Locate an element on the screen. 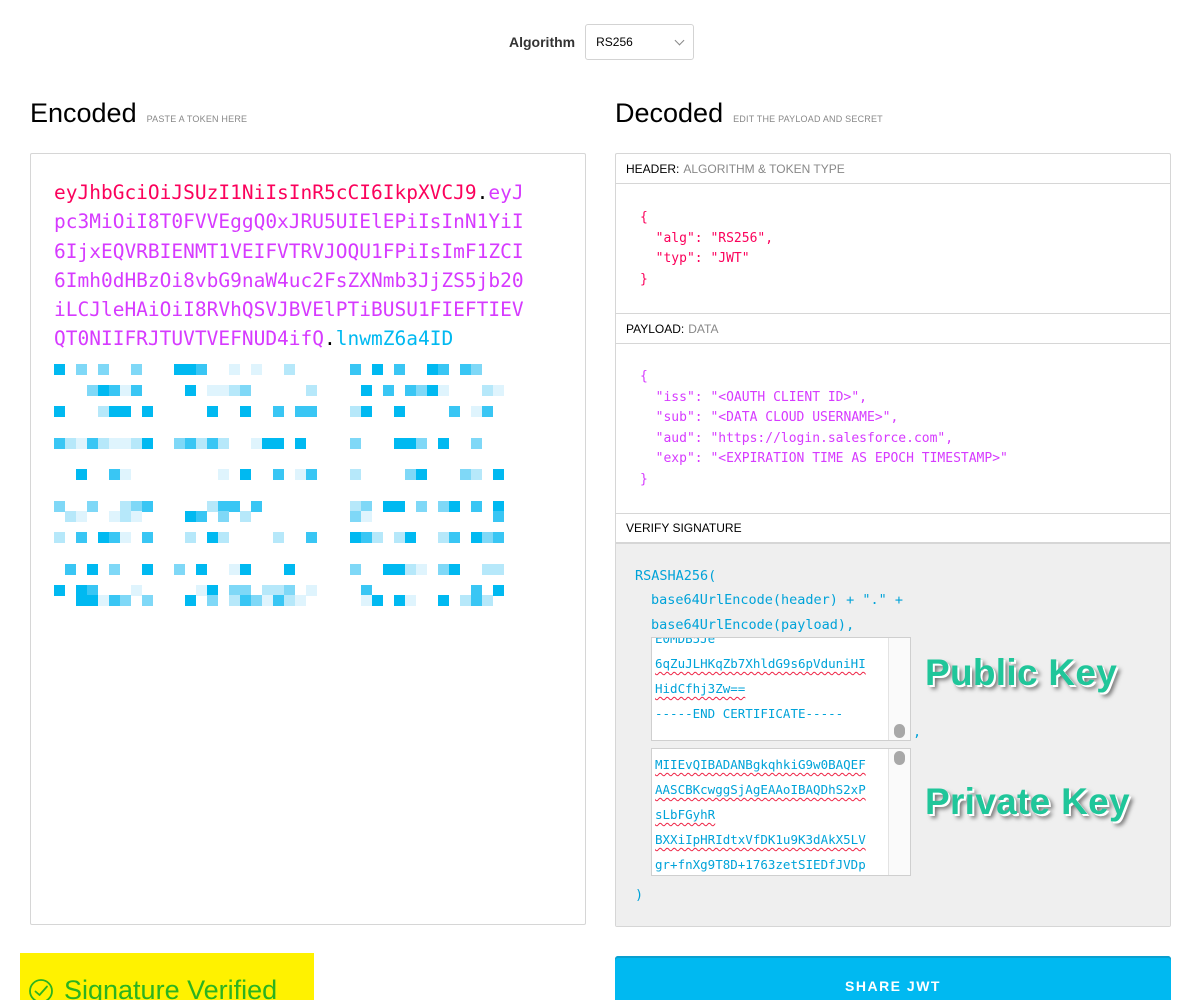 Image resolution: width=1196 pixels, height=1000 pixels. encoded-subtitle: PASTE A TOKEN HERE is located at coordinates (197, 119).